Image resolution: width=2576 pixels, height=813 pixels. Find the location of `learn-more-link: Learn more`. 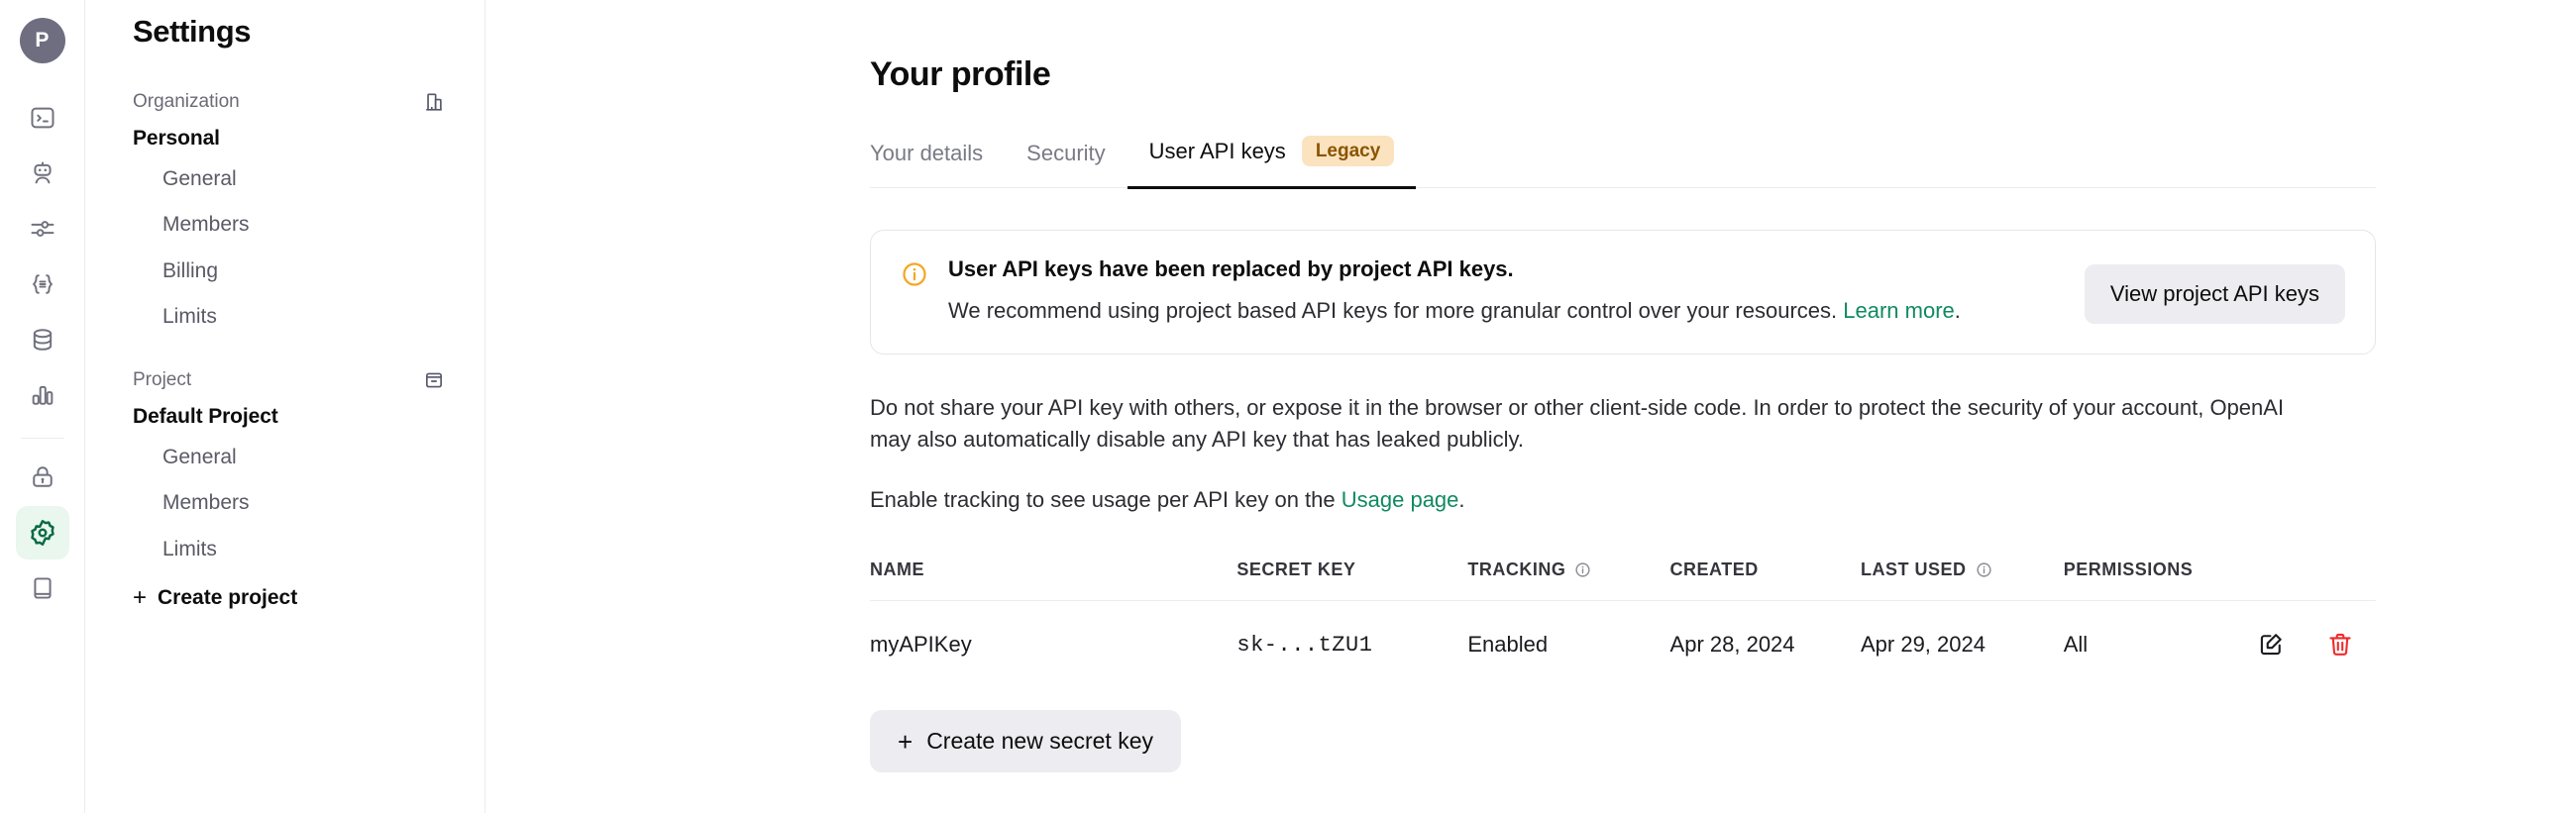

learn-more-link: Learn more is located at coordinates (1899, 310).